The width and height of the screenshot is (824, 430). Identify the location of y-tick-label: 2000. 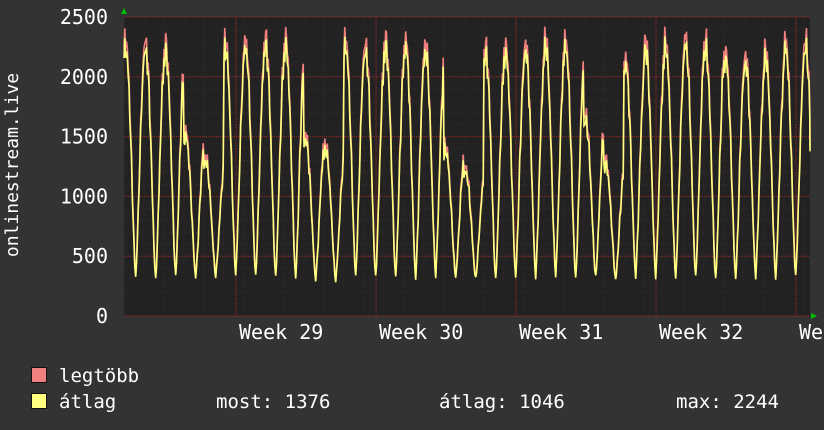
(84, 77).